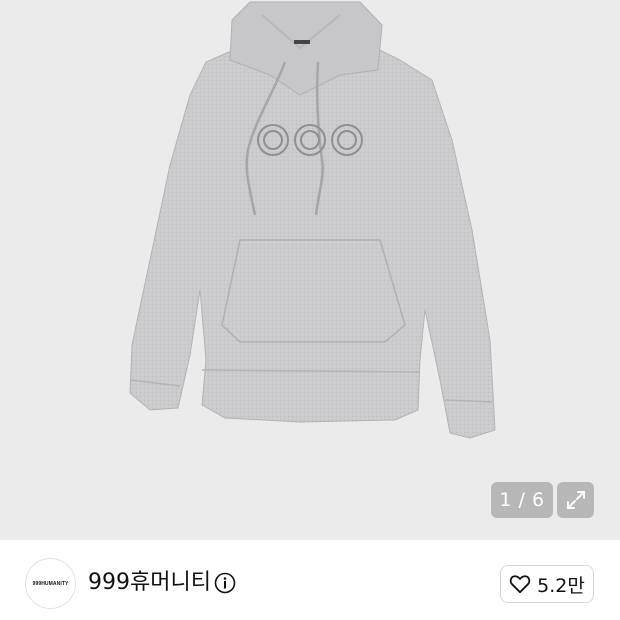 Image resolution: width=620 pixels, height=620 pixels. I want to click on expand-arrows-icon, so click(575, 500).